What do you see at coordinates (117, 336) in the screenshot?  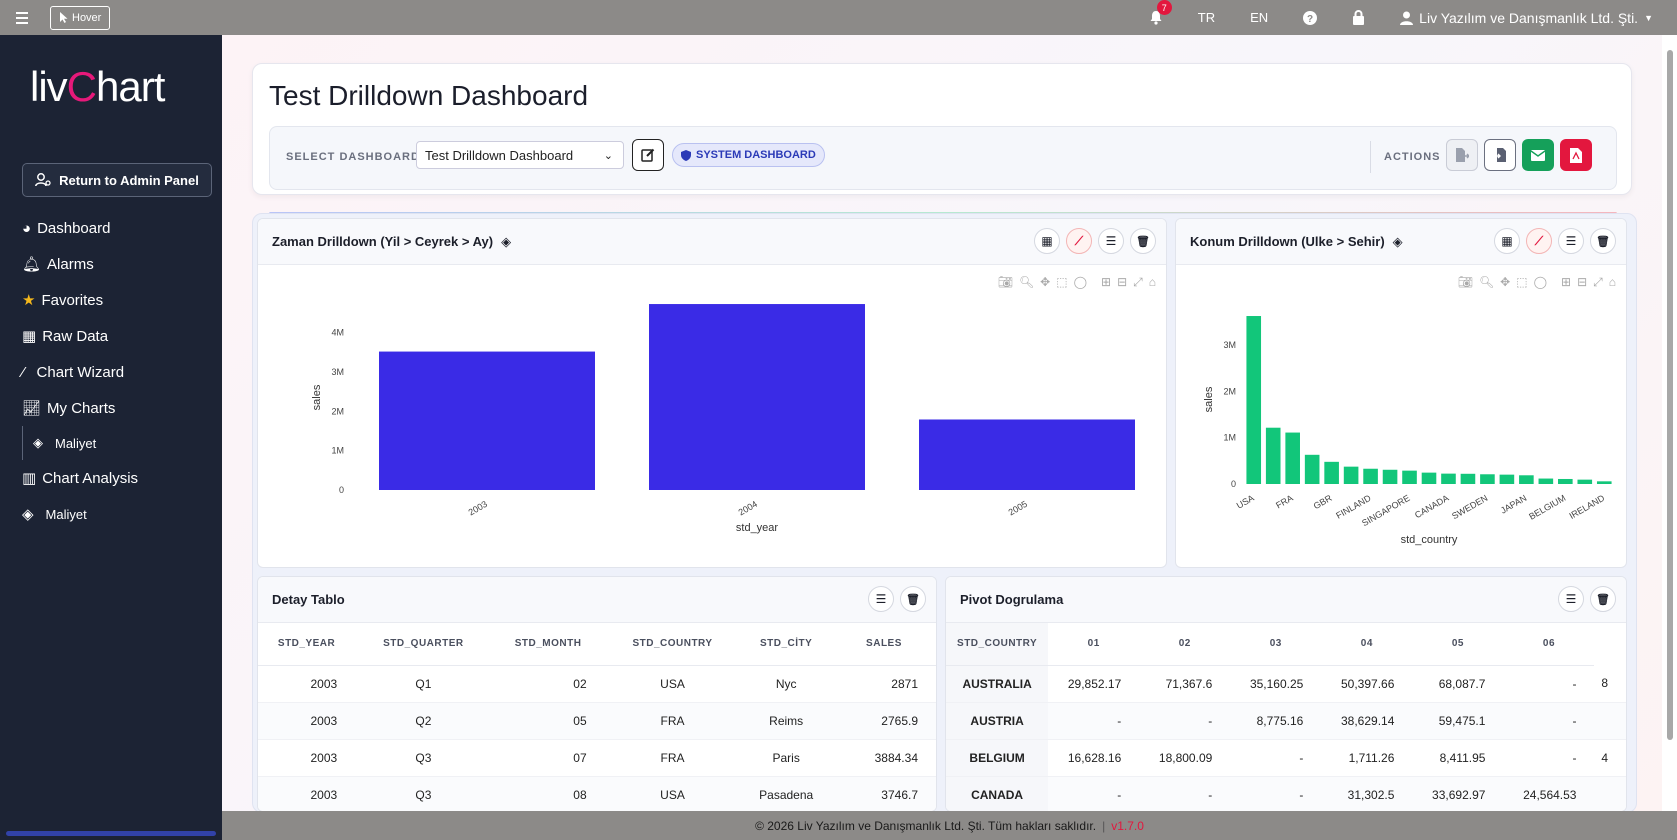 I see `sidebar-item-raw-data: ▦ Raw Data` at bounding box center [117, 336].